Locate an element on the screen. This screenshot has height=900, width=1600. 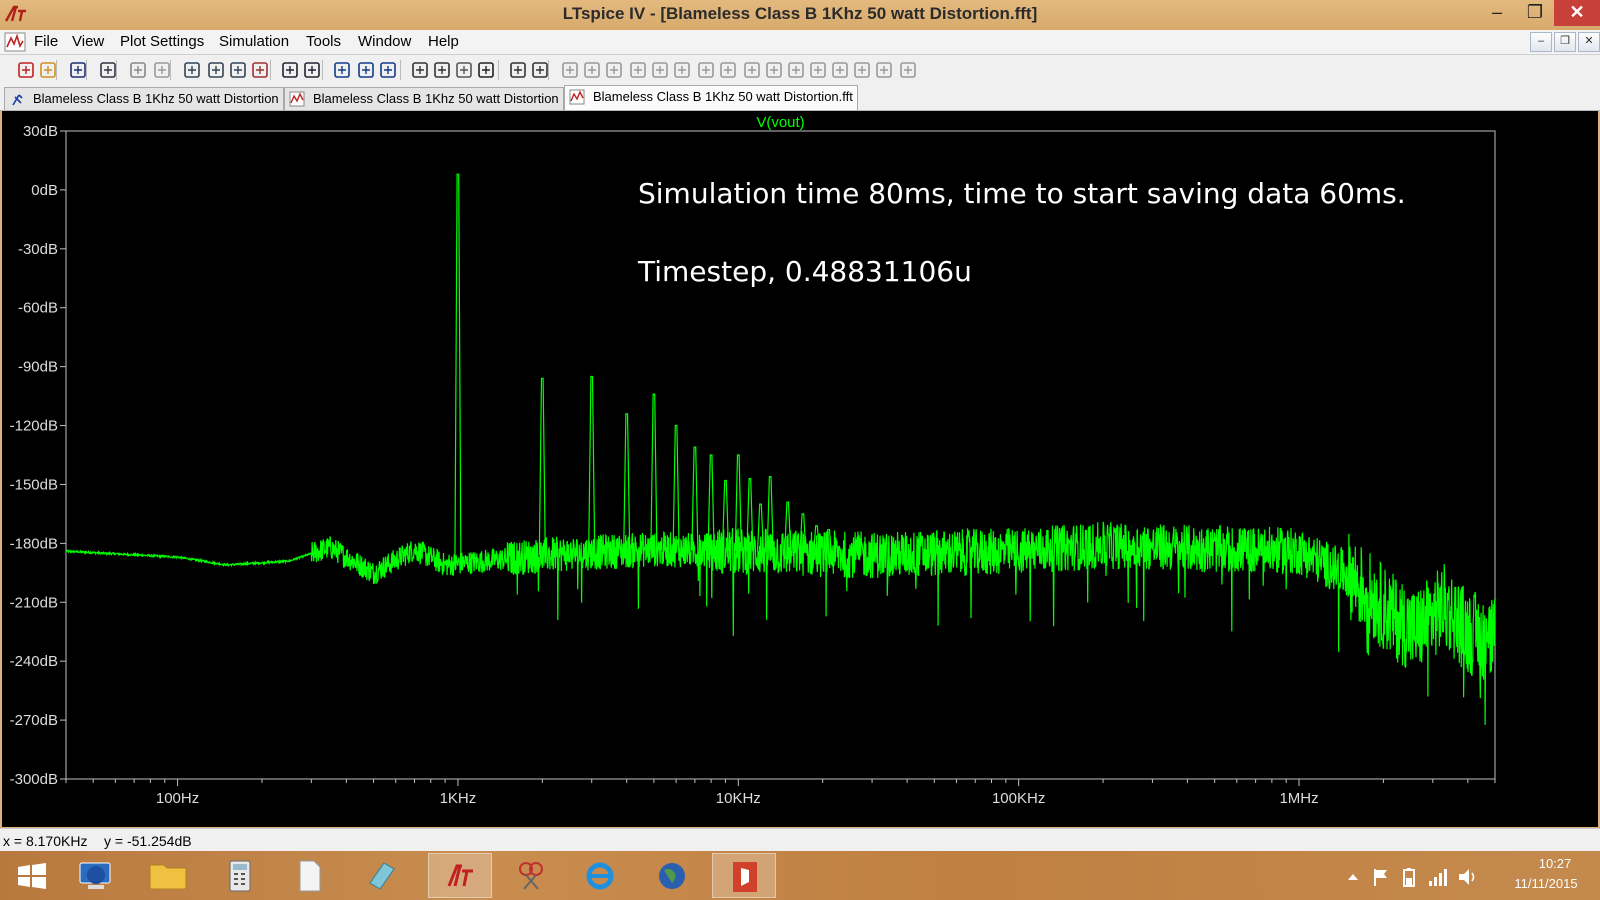
y-tick-label: -210dB is located at coordinates (34, 602).